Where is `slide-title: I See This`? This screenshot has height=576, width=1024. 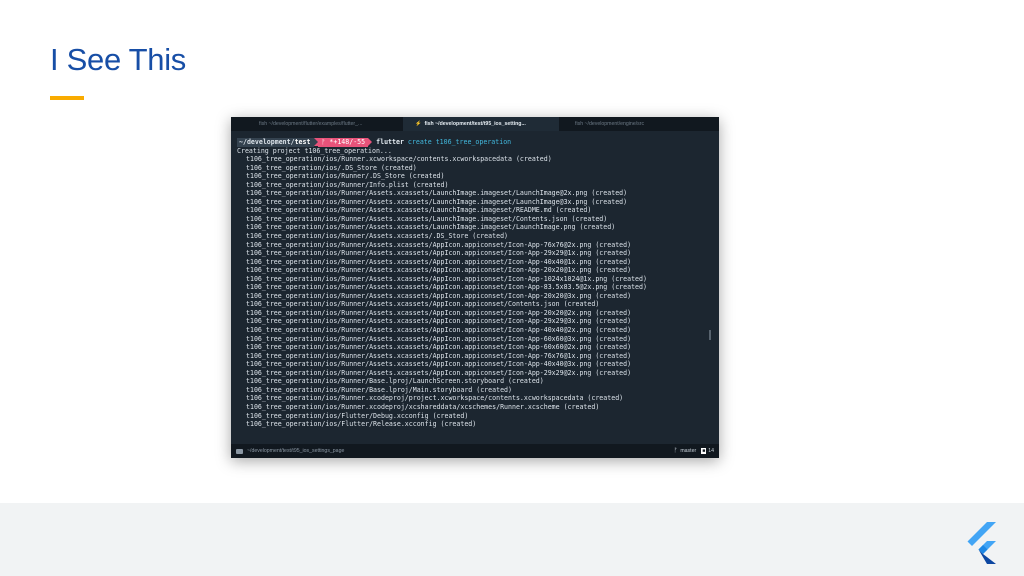 slide-title: I See This is located at coordinates (118, 59).